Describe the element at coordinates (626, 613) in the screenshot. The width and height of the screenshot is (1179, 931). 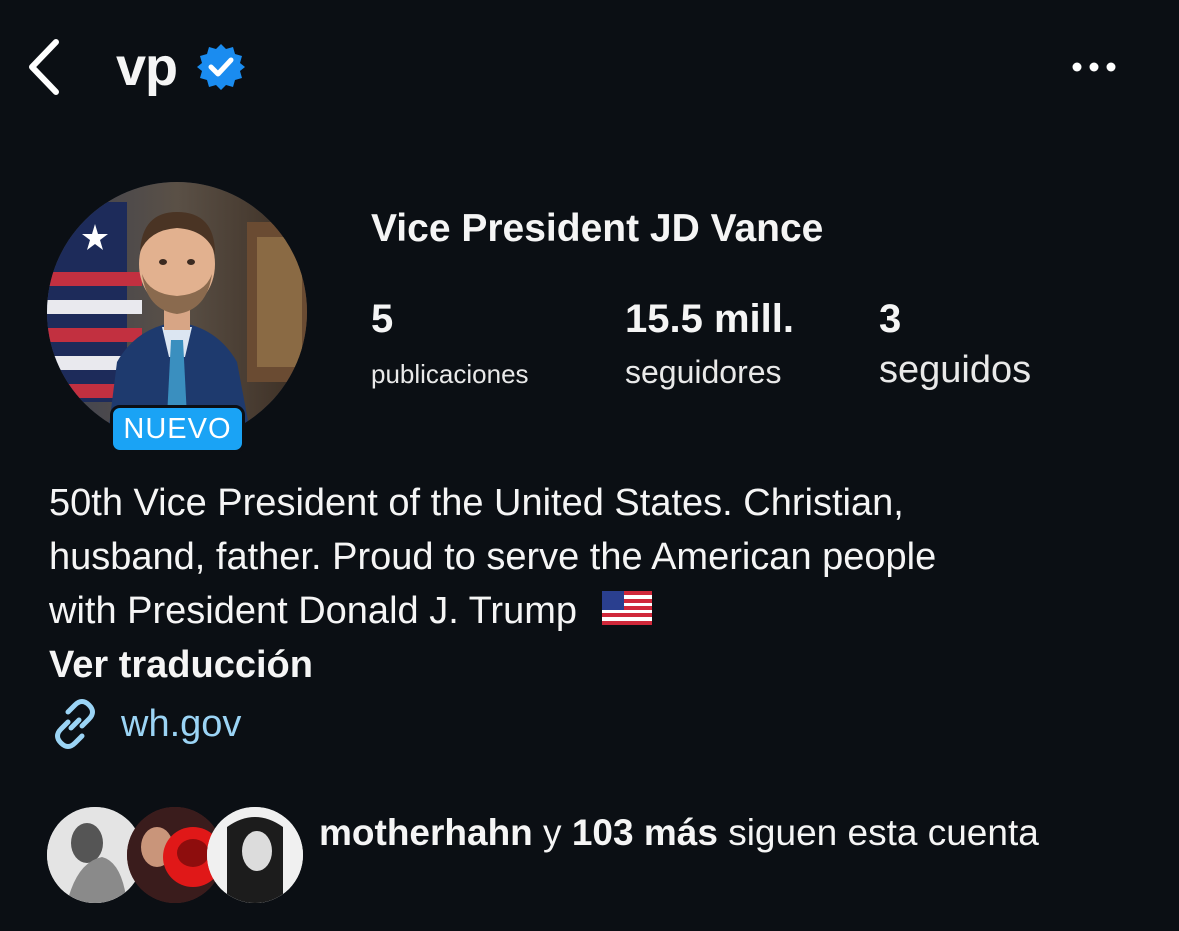
I see `us-flag-icon` at that location.